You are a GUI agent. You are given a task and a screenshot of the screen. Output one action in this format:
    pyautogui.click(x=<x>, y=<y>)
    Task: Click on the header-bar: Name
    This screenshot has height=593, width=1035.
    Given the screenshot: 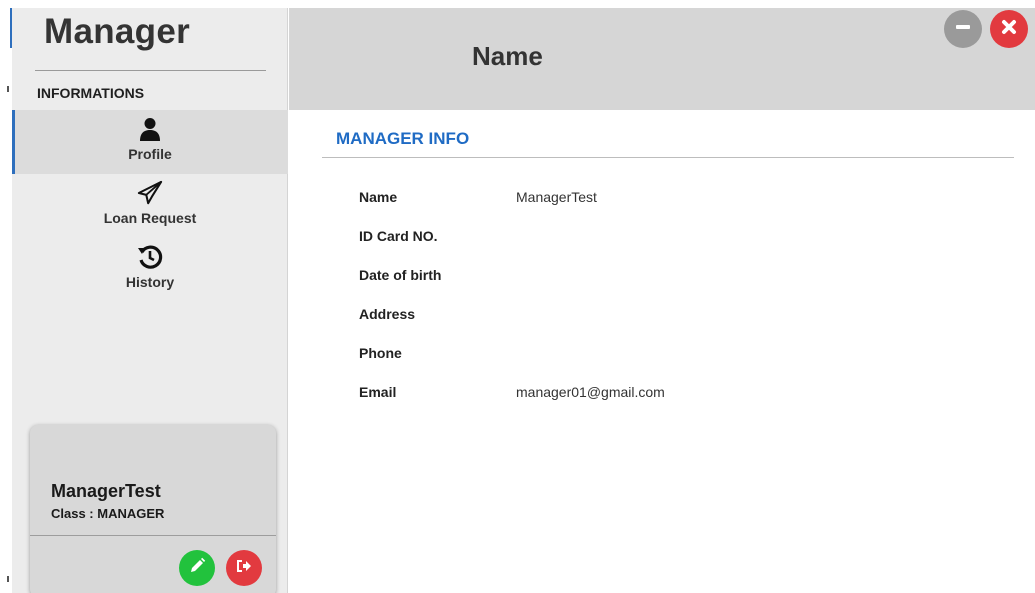 What is the action you would take?
    pyautogui.click(x=662, y=59)
    